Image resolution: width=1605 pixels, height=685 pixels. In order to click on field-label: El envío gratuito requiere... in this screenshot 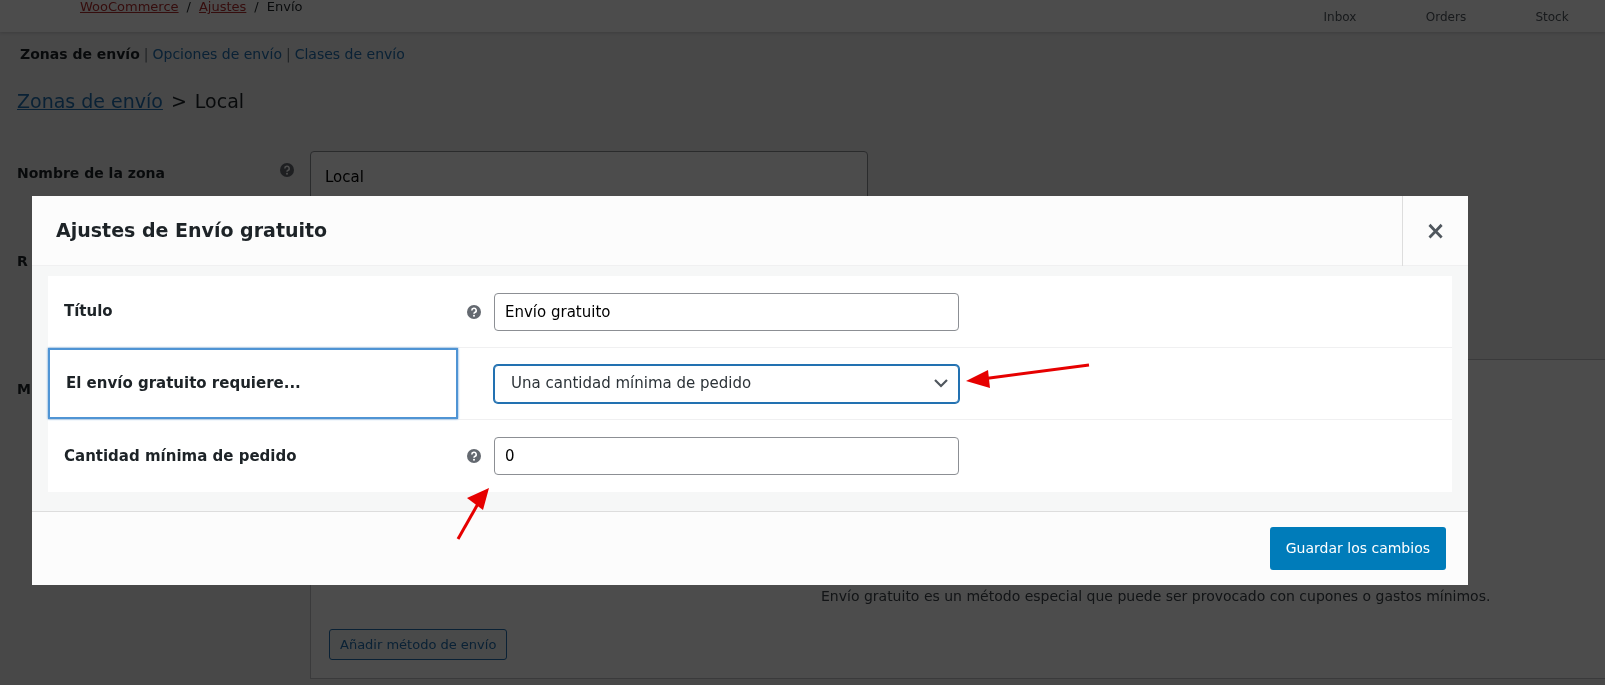, I will do `click(253, 383)`.